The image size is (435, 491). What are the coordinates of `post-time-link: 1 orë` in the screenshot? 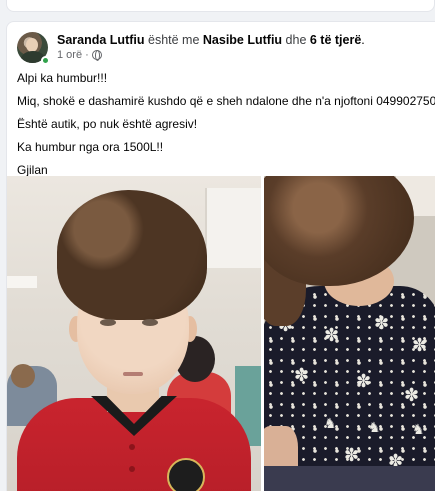 It's located at (69, 55).